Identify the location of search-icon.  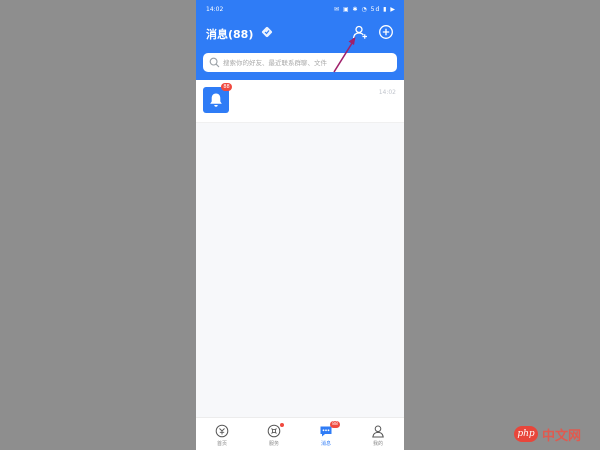
(214, 62).